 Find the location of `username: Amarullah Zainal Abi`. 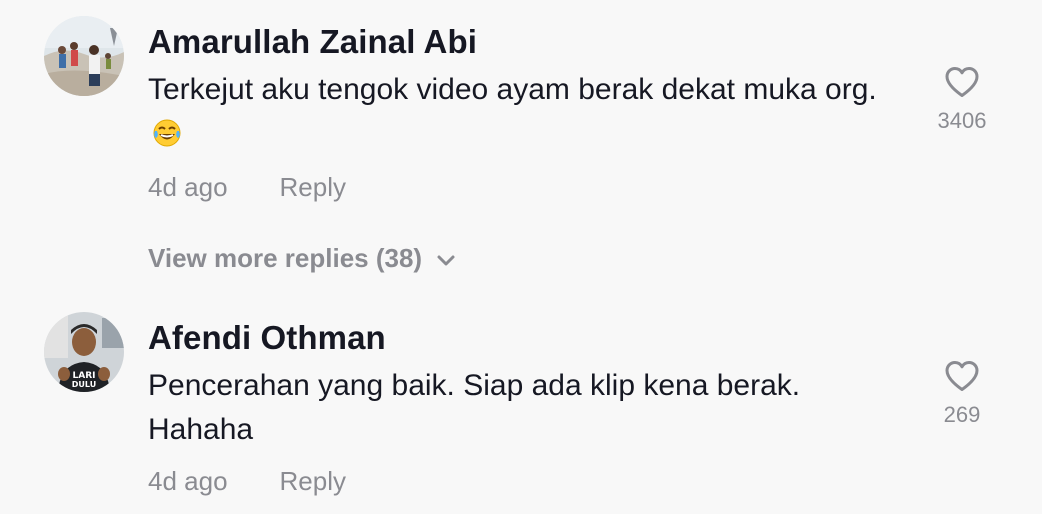

username: Amarullah Zainal Abi is located at coordinates (312, 42).